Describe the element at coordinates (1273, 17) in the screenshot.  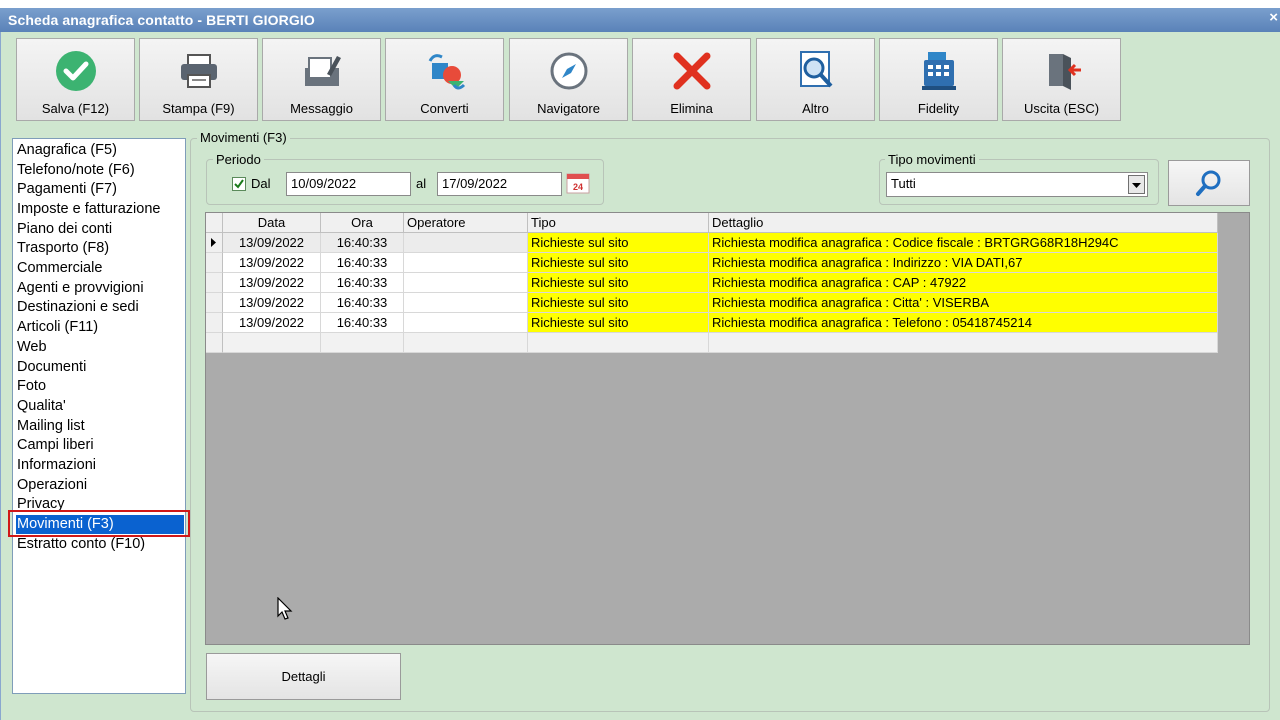
I see `close-button: ×` at that location.